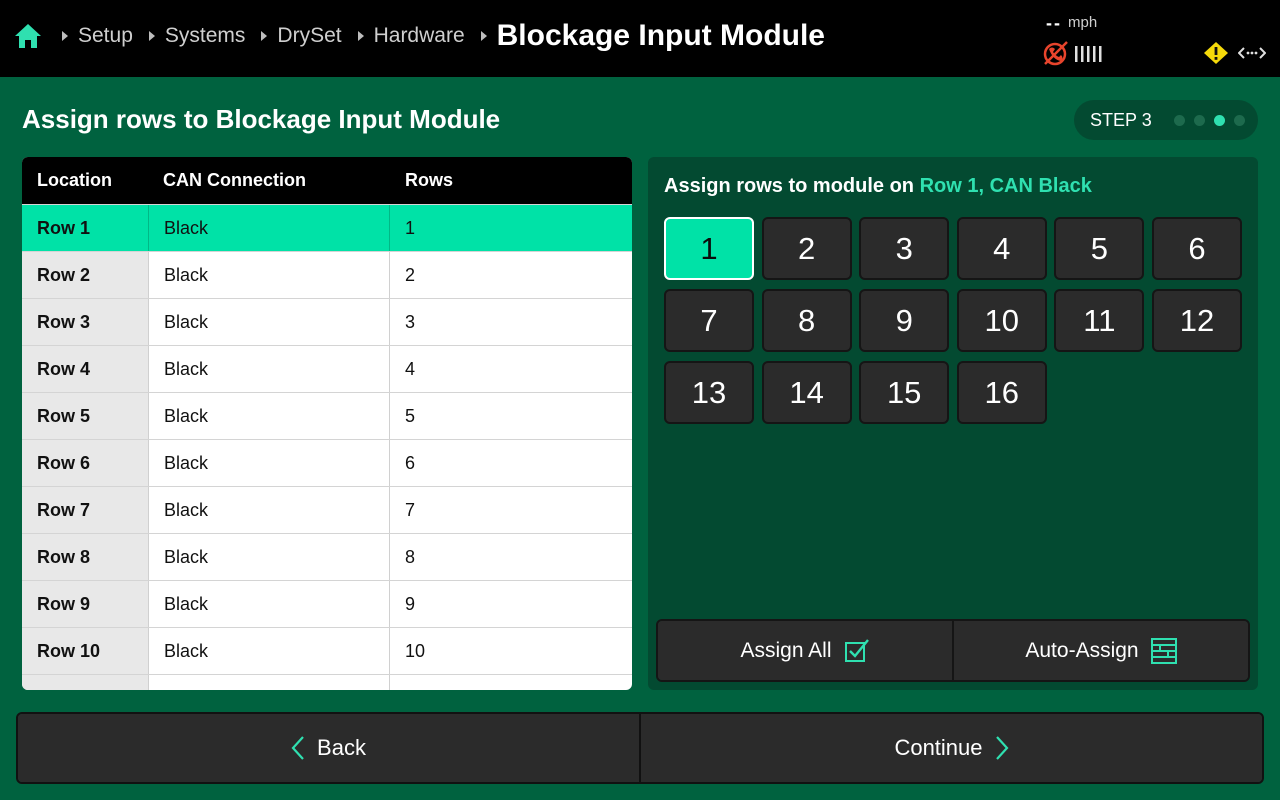 The width and height of the screenshot is (1280, 800). I want to click on table-row: Row 9 Black 9, so click(327, 603).